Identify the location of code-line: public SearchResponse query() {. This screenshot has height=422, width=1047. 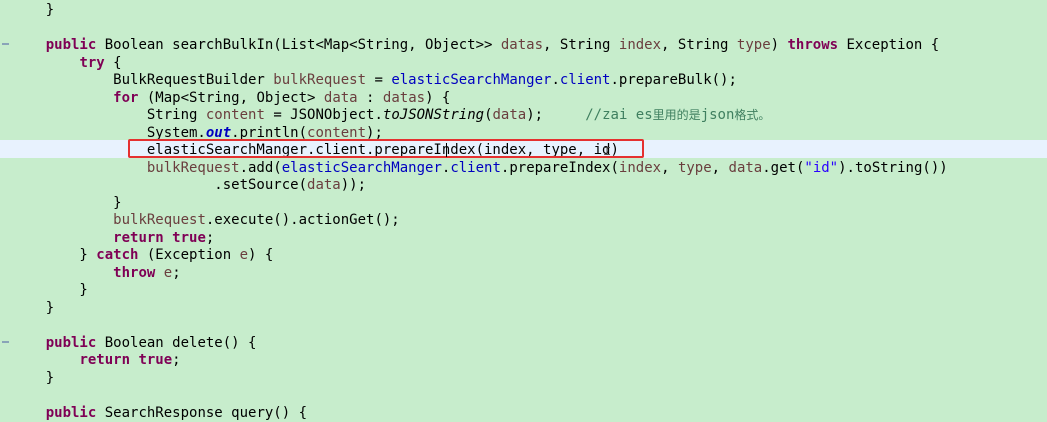
(480, 413).